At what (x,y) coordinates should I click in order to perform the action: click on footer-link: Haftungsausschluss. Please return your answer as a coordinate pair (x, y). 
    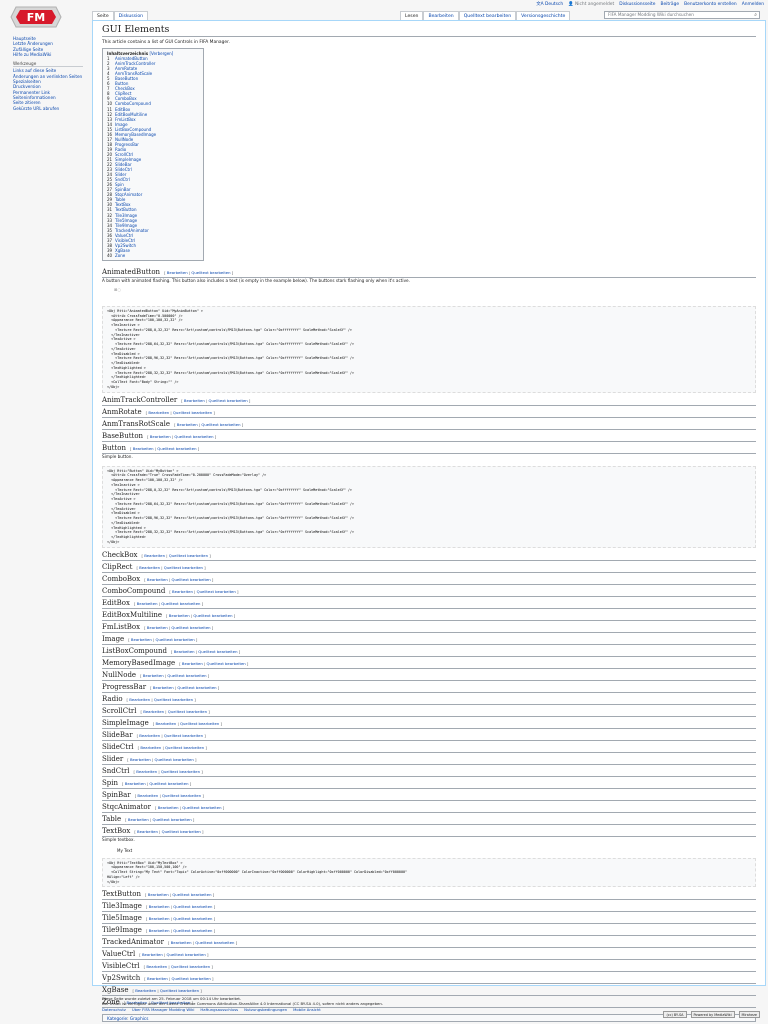
    Looking at the image, I should click on (219, 1009).